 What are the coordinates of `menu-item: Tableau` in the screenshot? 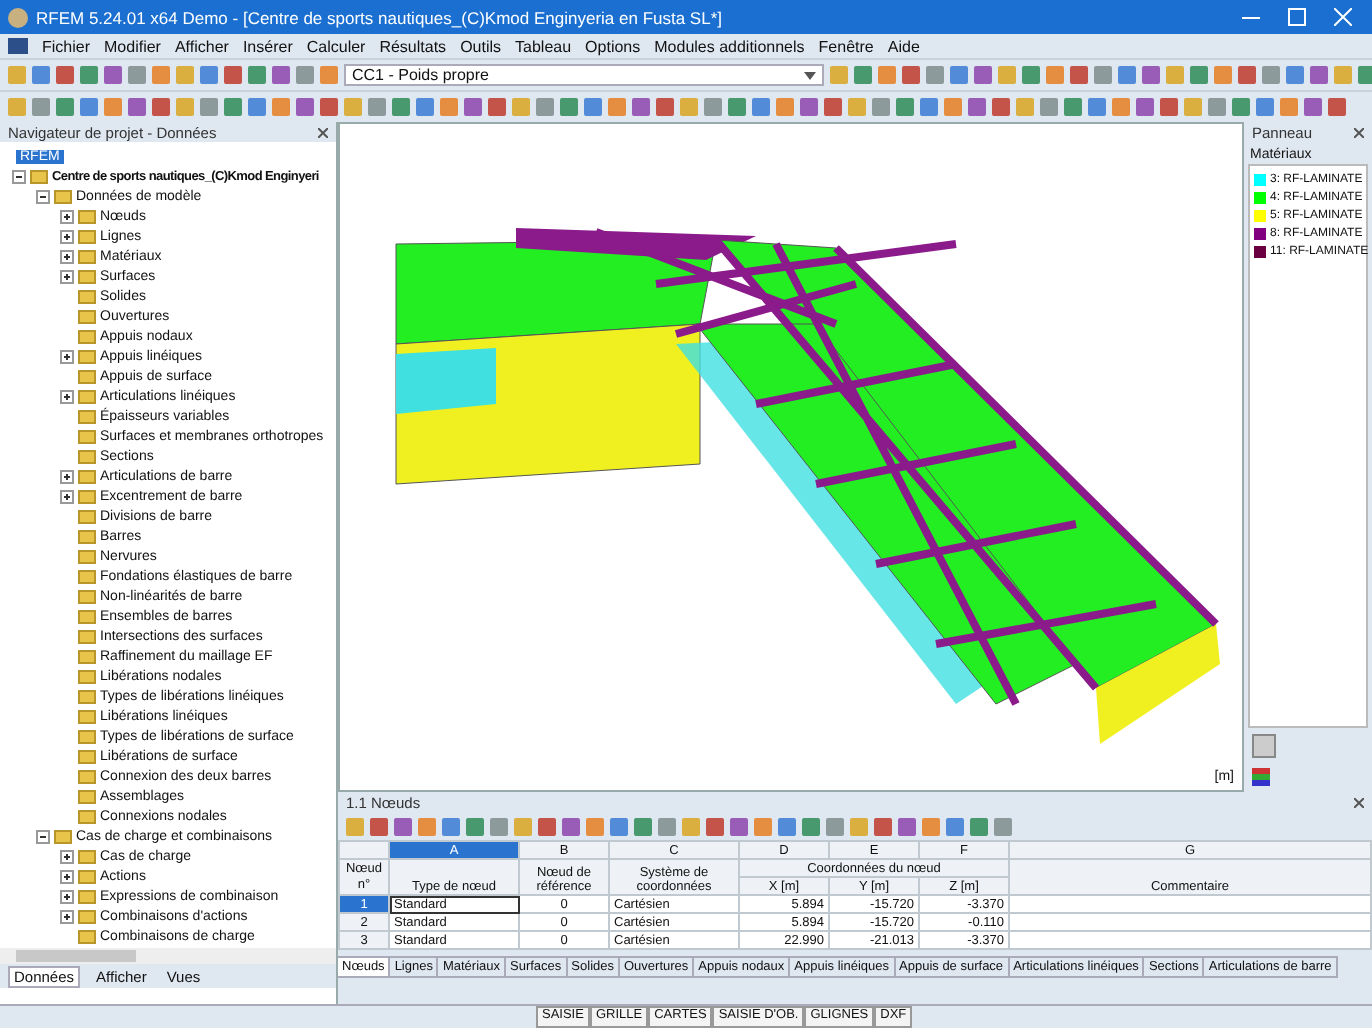 It's located at (543, 46).